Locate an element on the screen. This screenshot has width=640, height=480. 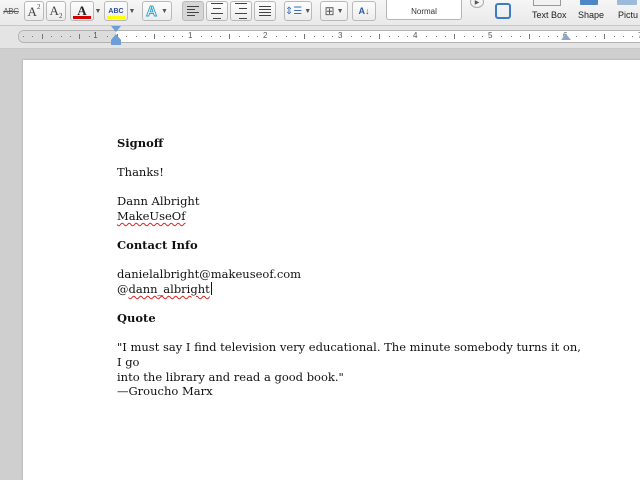
company-line: MakeUseOf is located at coordinates (151, 215).